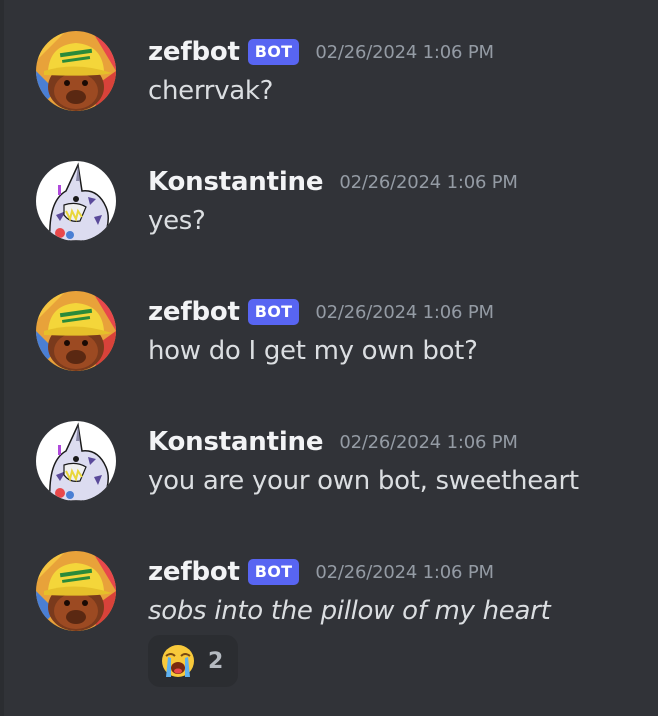 This screenshot has width=658, height=716. Describe the element at coordinates (211, 91) in the screenshot. I see `message-content: cherrvak?` at that location.